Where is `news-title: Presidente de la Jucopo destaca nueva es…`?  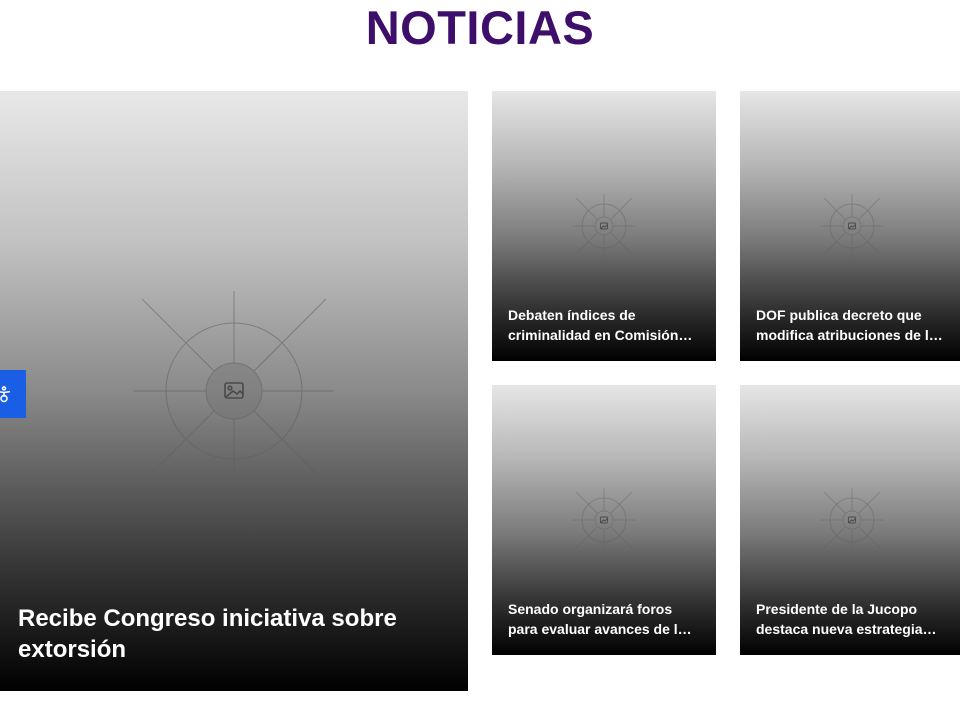 news-title: Presidente de la Jucopo destaca nueva es… is located at coordinates (853, 619).